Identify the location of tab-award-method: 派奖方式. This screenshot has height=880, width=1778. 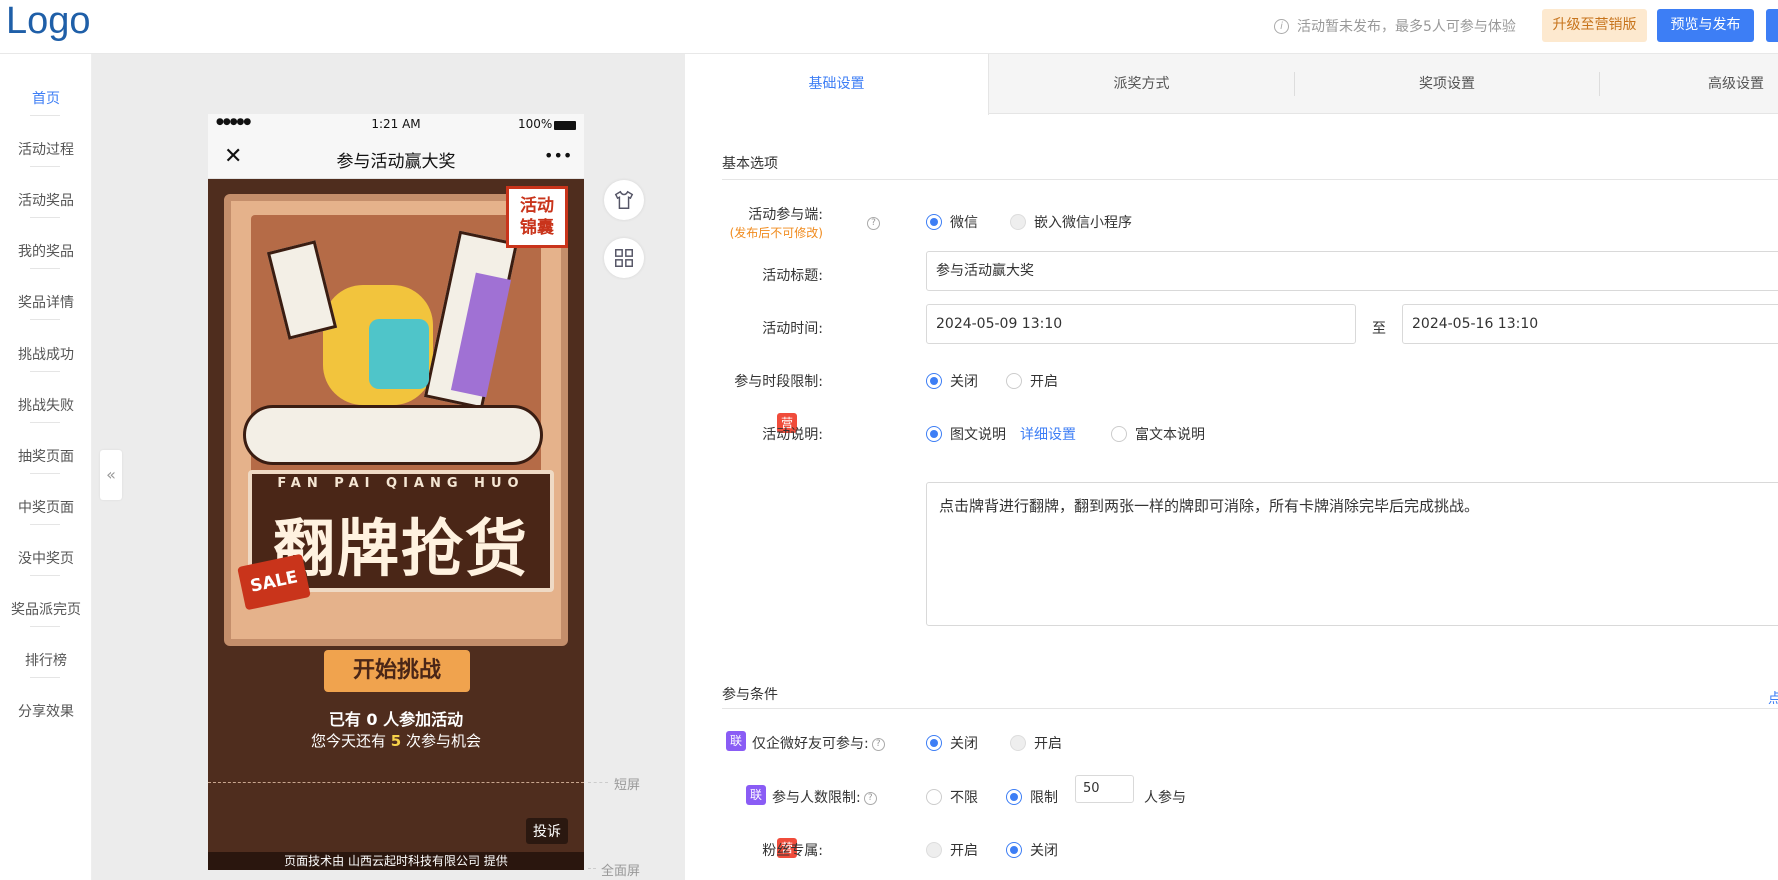
(1141, 84).